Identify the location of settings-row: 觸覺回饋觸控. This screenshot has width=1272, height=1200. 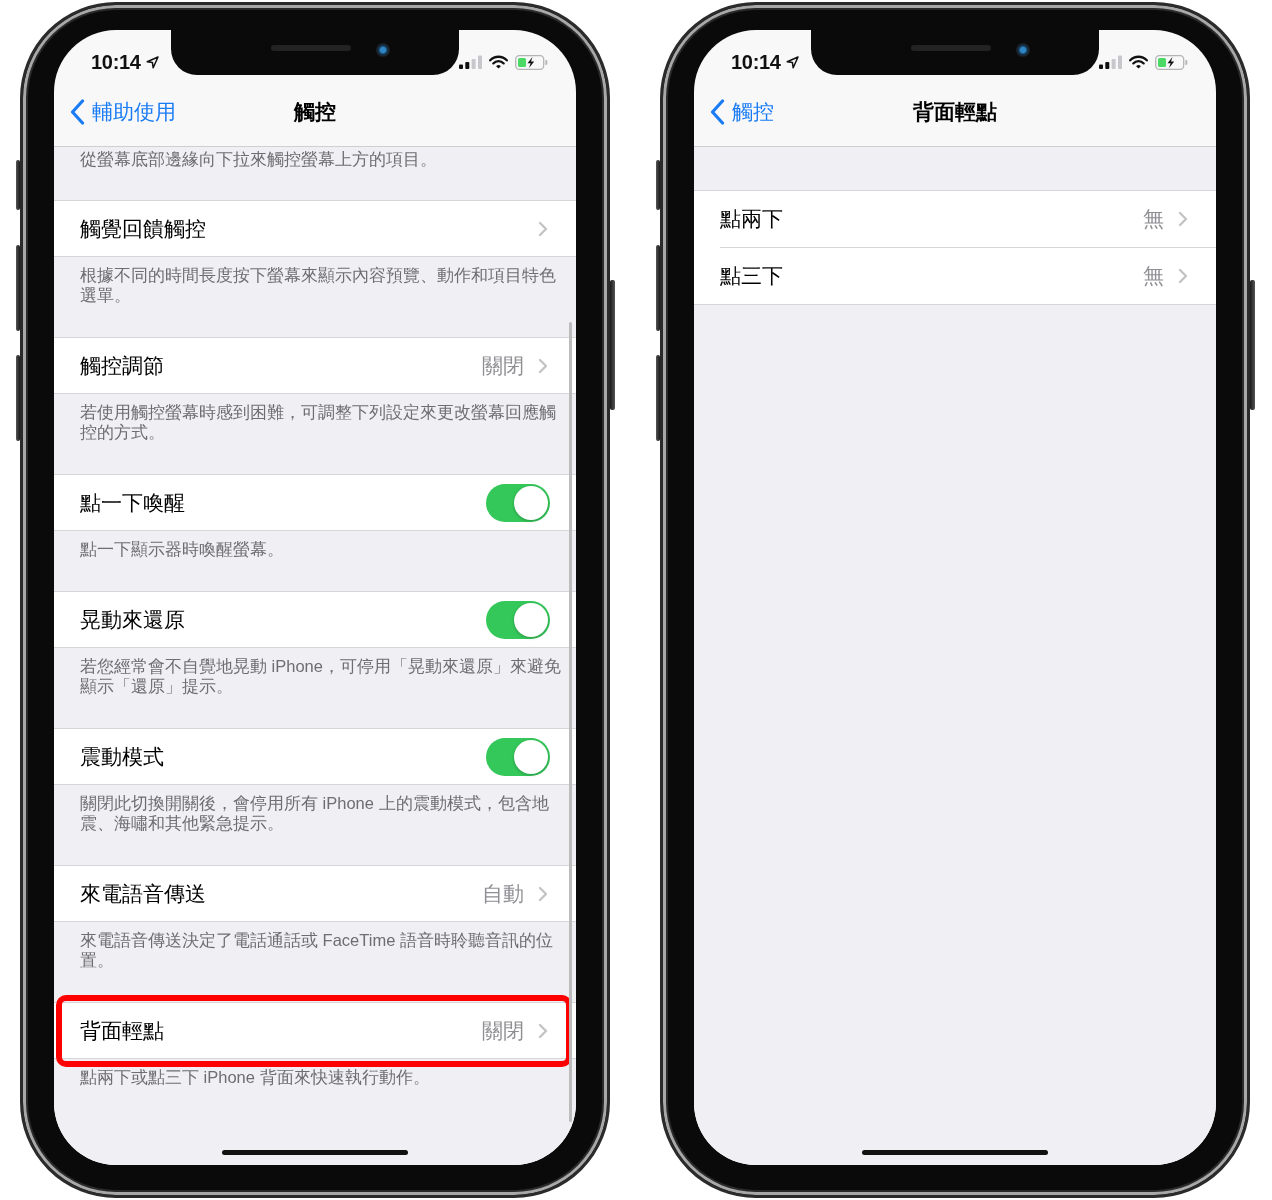
(315, 228).